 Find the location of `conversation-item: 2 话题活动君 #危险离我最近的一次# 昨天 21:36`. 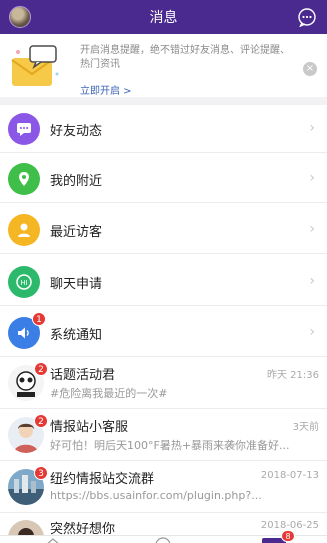

conversation-item: 2 话题活动君 #危险离我最近的一次# 昨天 21:36 is located at coordinates (163, 383).